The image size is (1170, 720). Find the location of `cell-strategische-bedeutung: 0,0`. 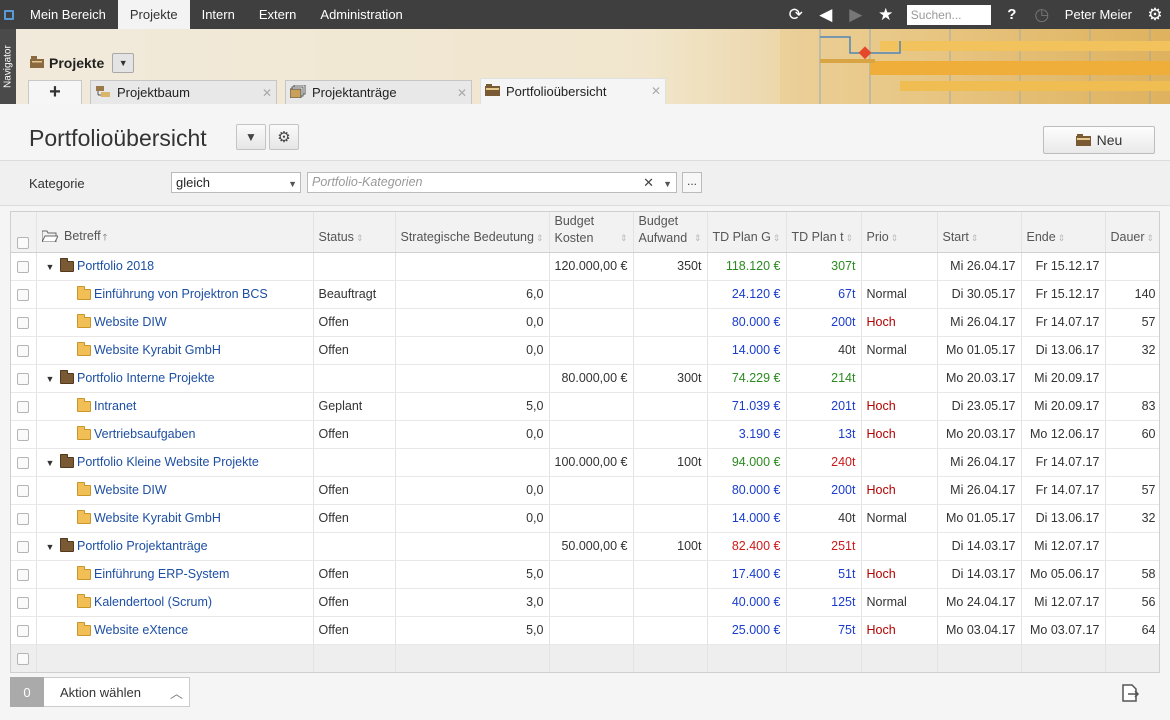

cell-strategische-bedeutung: 0,0 is located at coordinates (472, 518).